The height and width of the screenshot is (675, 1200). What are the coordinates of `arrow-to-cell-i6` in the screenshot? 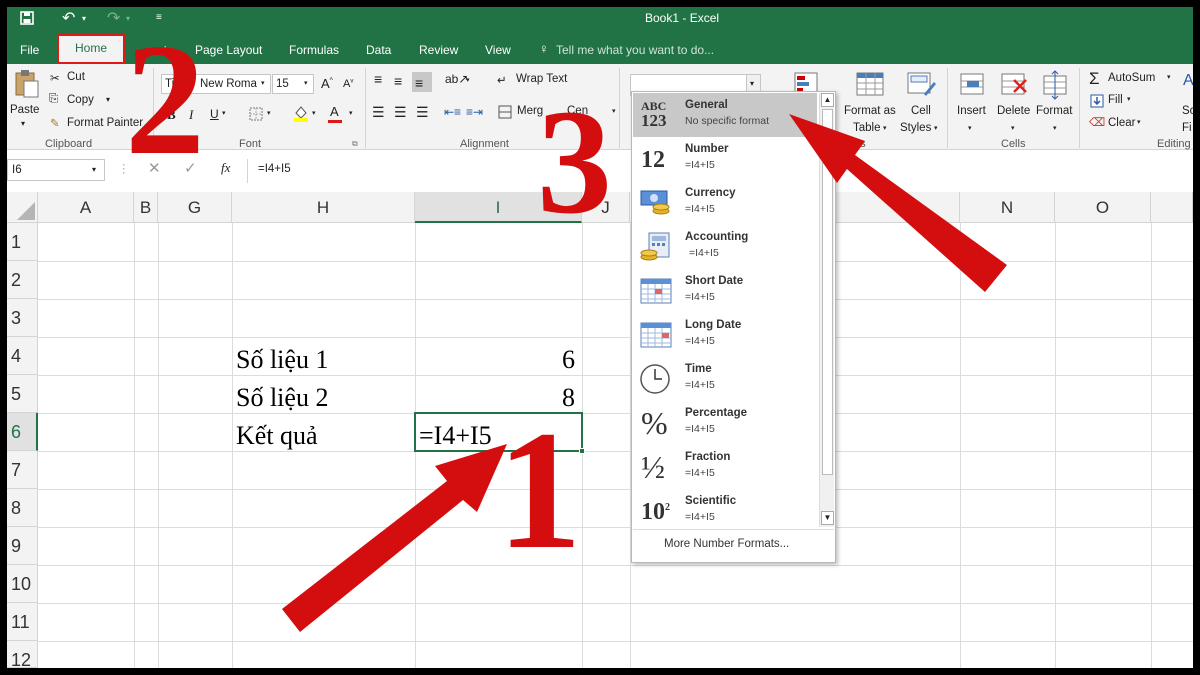 It's located at (394, 538).